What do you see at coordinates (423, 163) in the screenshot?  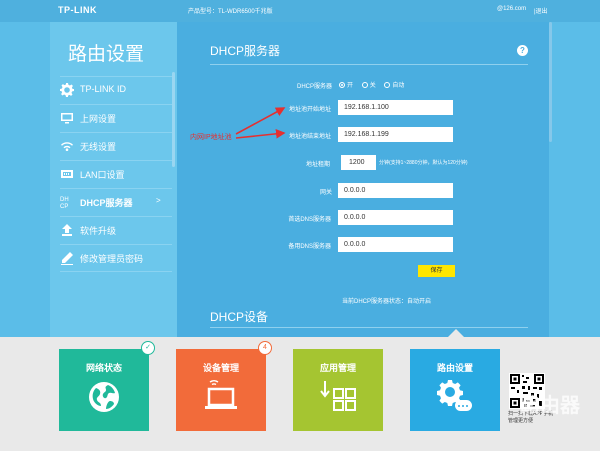 I see `lease-hint: 分钟(支持1~2880分钟，默认为120分钟)` at bounding box center [423, 163].